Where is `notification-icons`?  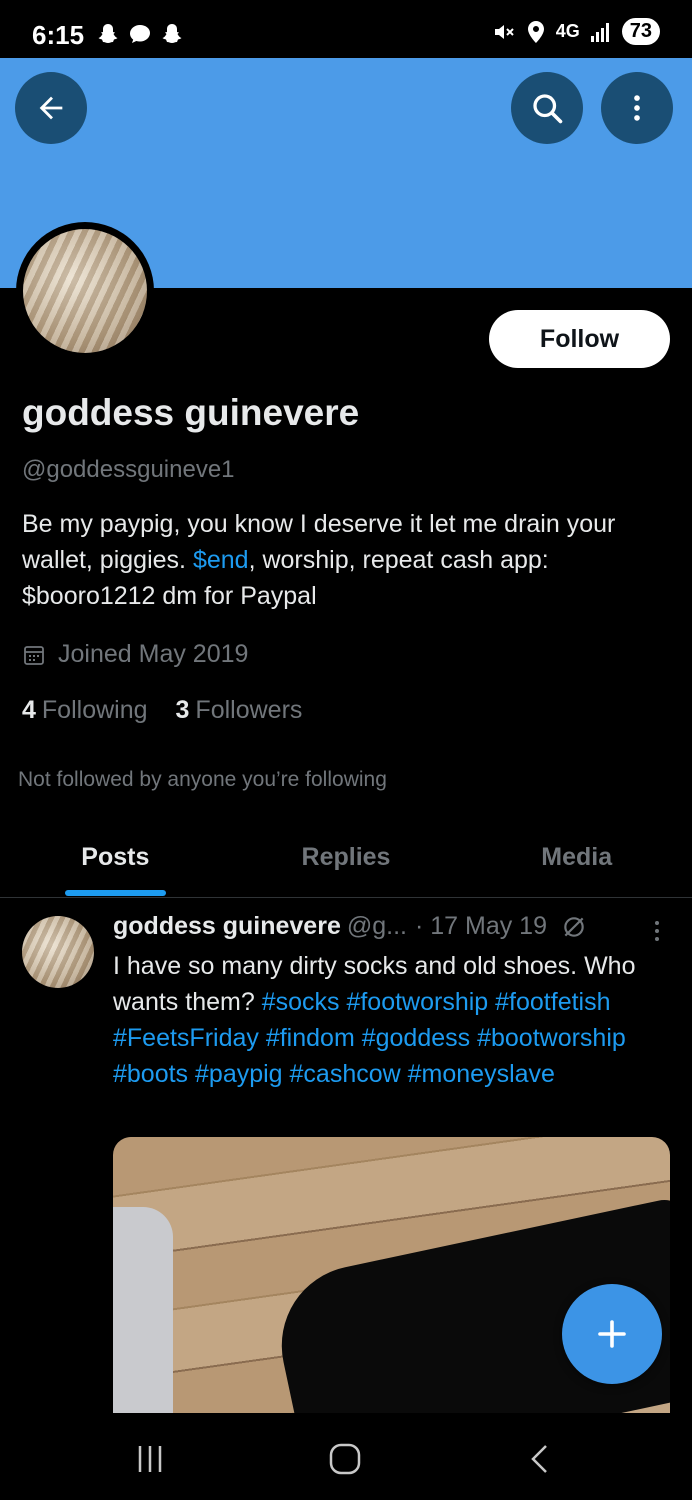
notification-icons is located at coordinates (140, 34).